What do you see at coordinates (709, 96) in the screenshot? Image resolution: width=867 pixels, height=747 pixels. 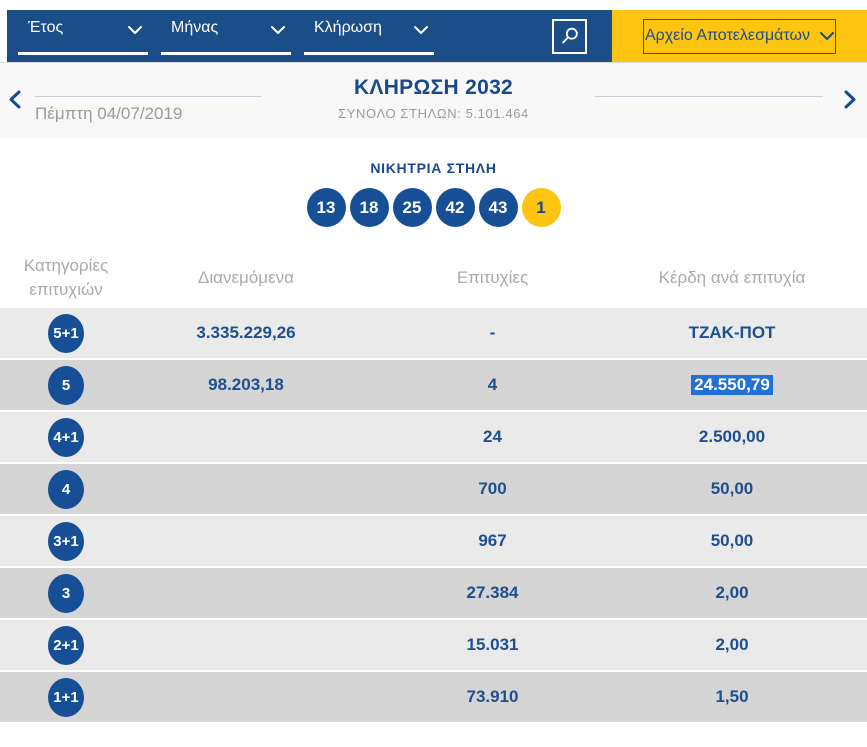 I see `next-draw-info` at bounding box center [709, 96].